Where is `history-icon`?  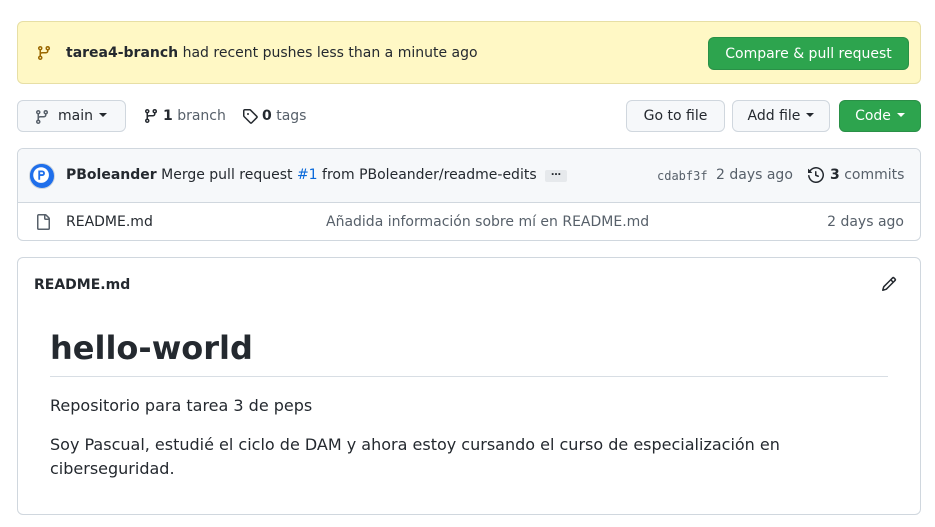 history-icon is located at coordinates (816, 175).